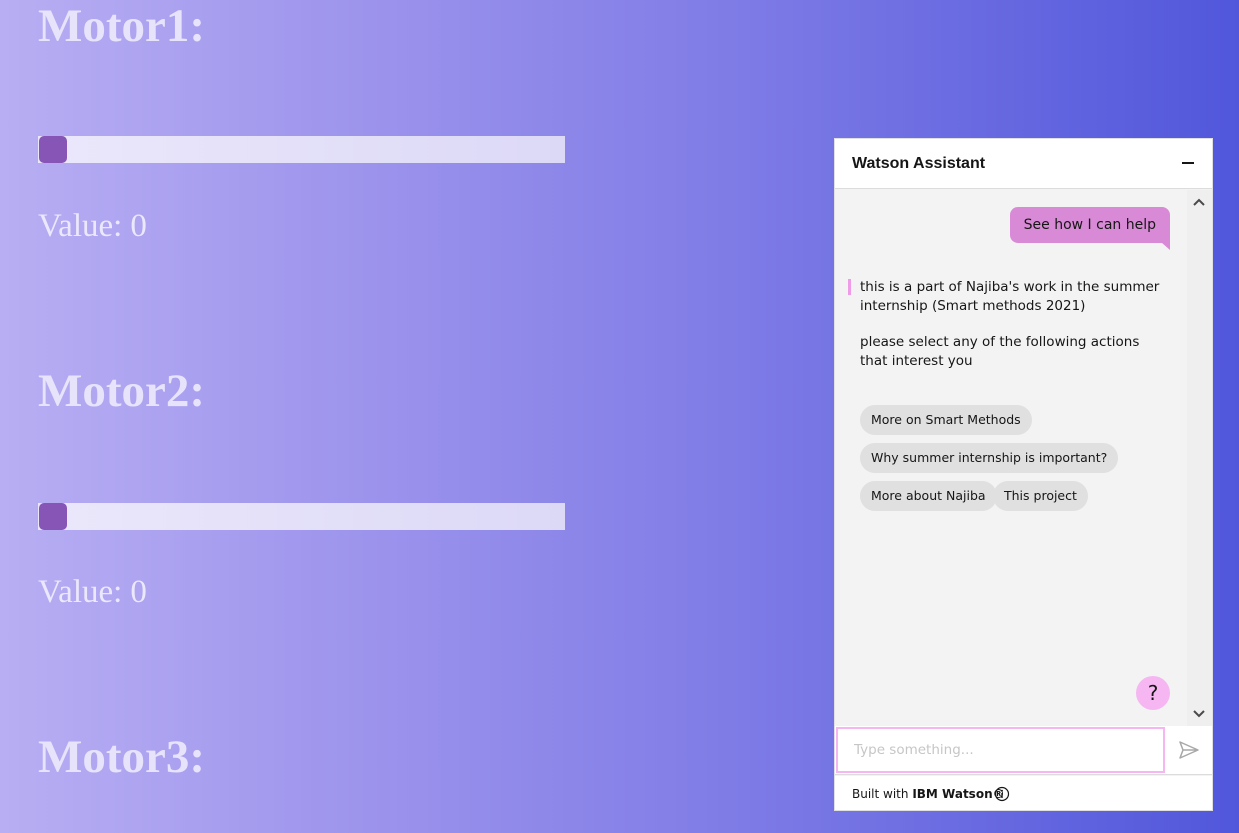 The height and width of the screenshot is (833, 1239). I want to click on motor2-slider-thumb, so click(53, 516).